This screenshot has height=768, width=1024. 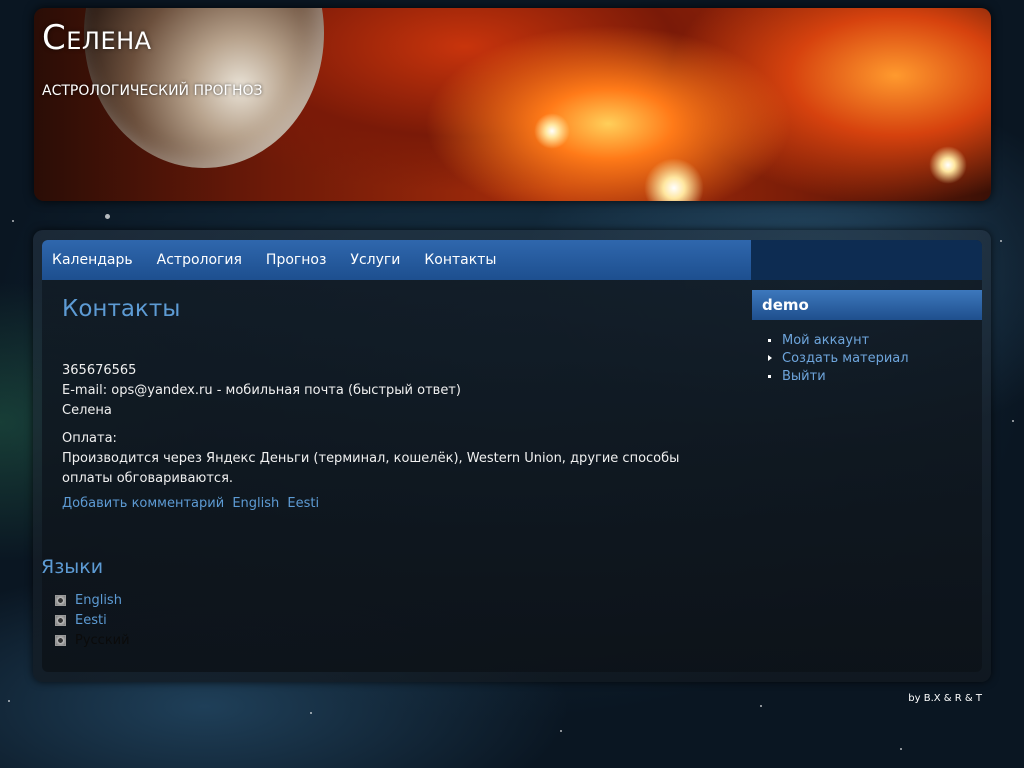 I want to click on nav-item-calendar: Календарь, so click(x=93, y=260).